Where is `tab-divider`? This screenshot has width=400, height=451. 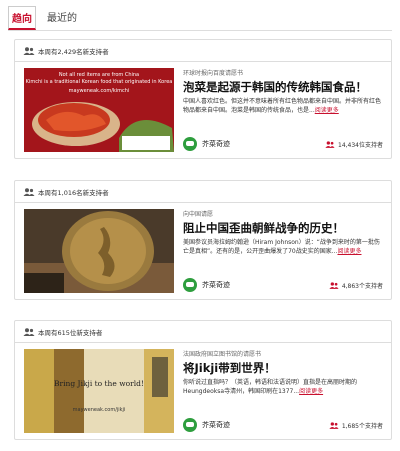
tab-divider is located at coordinates (200, 30).